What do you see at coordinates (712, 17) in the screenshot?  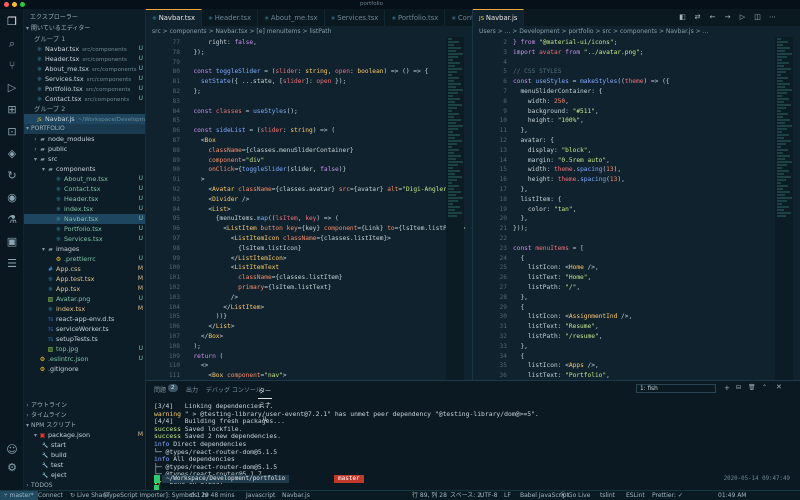 I see `go-back-icon: ←` at bounding box center [712, 17].